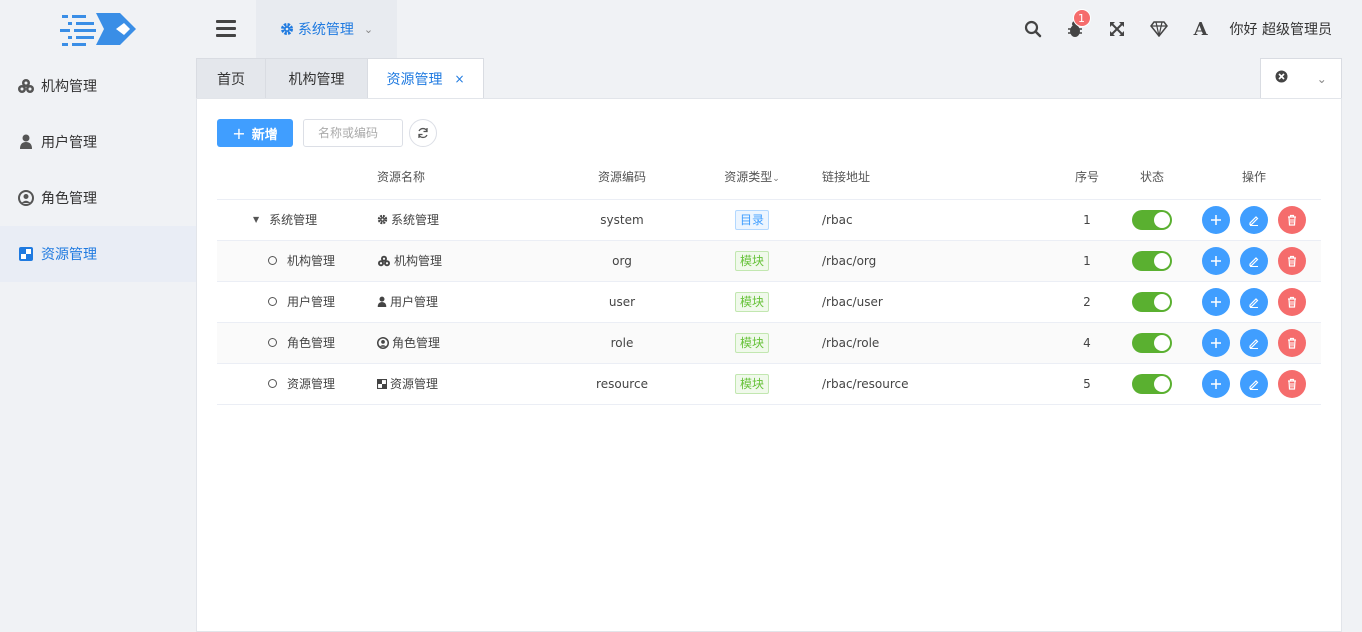 Image resolution: width=1362 pixels, height=632 pixels. I want to click on fullscreen-icon, so click(1116, 29).